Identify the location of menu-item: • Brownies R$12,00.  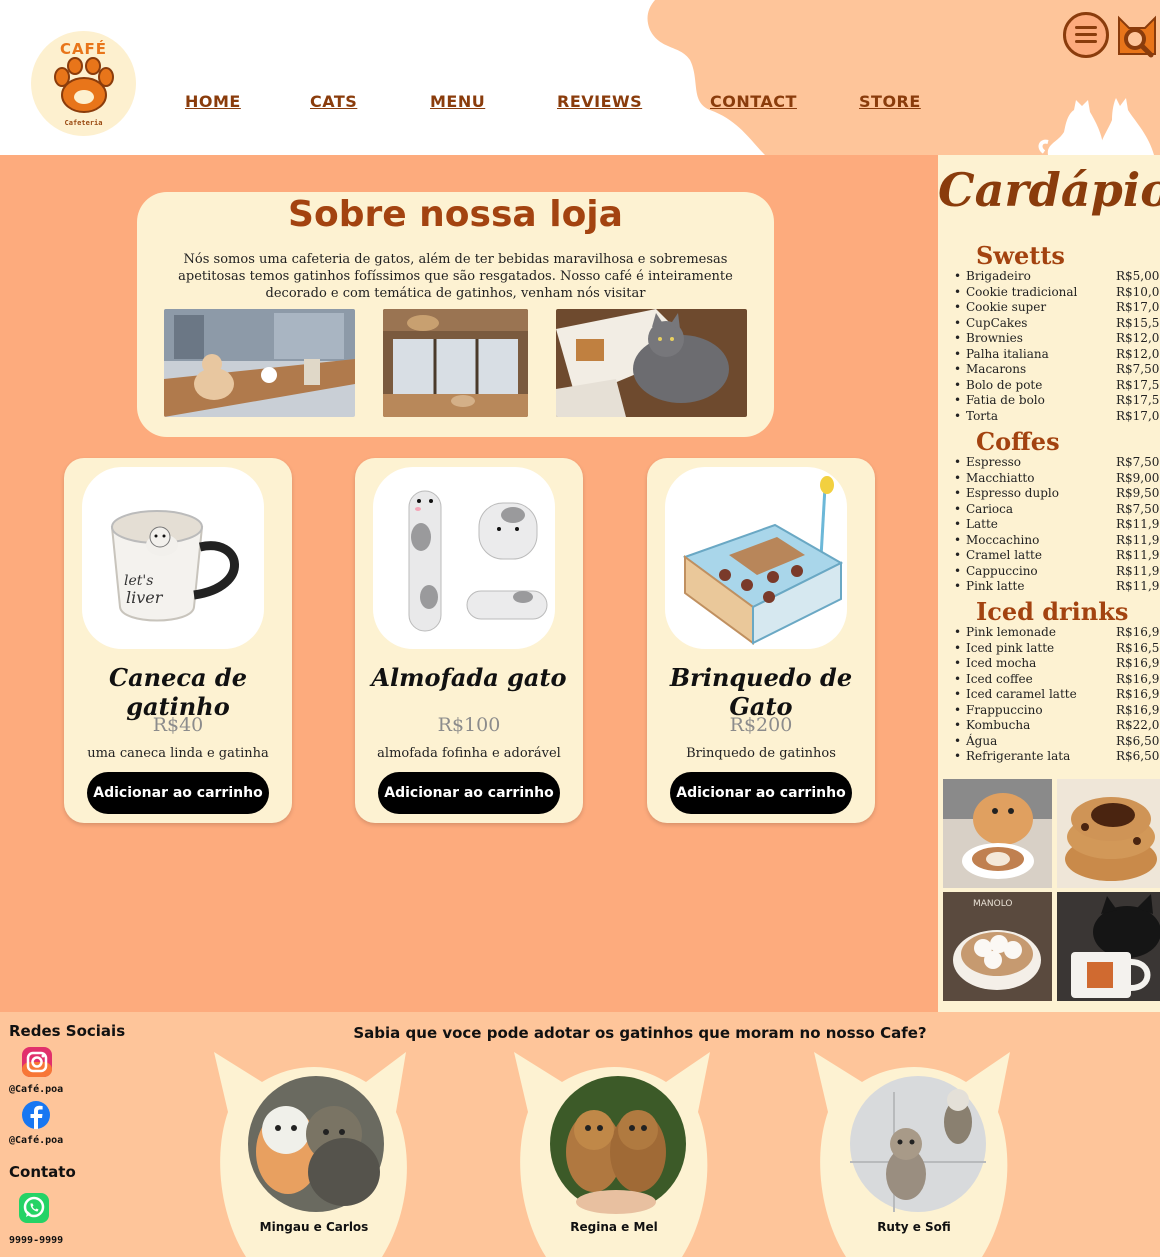
(1057, 338).